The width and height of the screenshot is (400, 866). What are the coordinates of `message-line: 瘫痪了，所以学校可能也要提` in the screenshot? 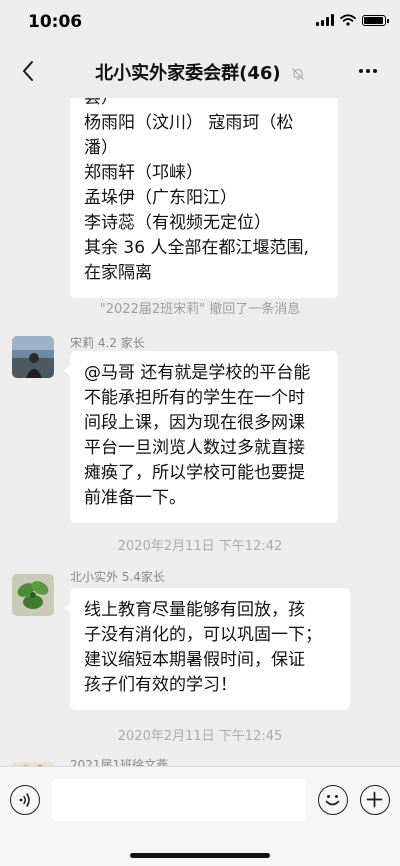 It's located at (194, 473).